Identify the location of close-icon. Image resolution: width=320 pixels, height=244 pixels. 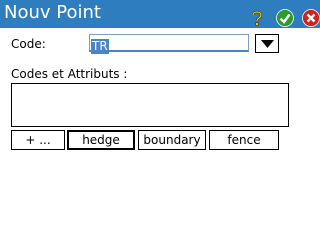
(311, 18).